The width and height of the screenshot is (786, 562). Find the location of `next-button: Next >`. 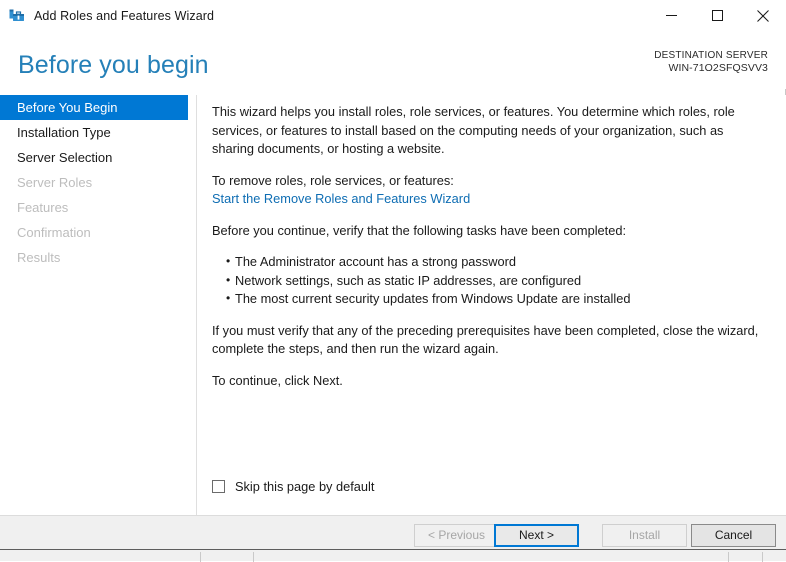

next-button: Next > is located at coordinates (536, 535).